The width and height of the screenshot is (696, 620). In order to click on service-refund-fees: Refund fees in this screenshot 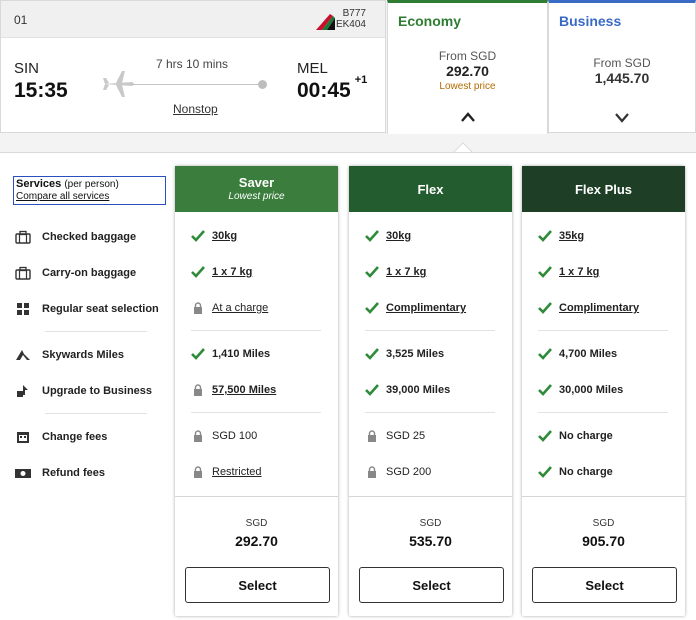, I will do `click(59, 473)`.